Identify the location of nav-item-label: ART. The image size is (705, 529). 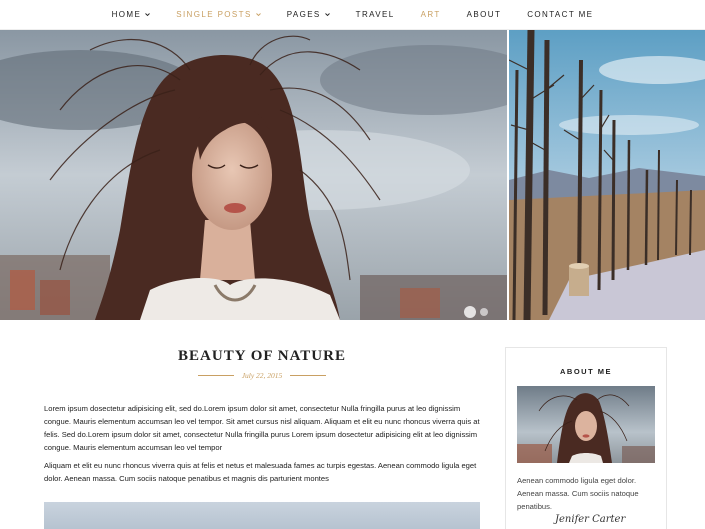
(430, 14).